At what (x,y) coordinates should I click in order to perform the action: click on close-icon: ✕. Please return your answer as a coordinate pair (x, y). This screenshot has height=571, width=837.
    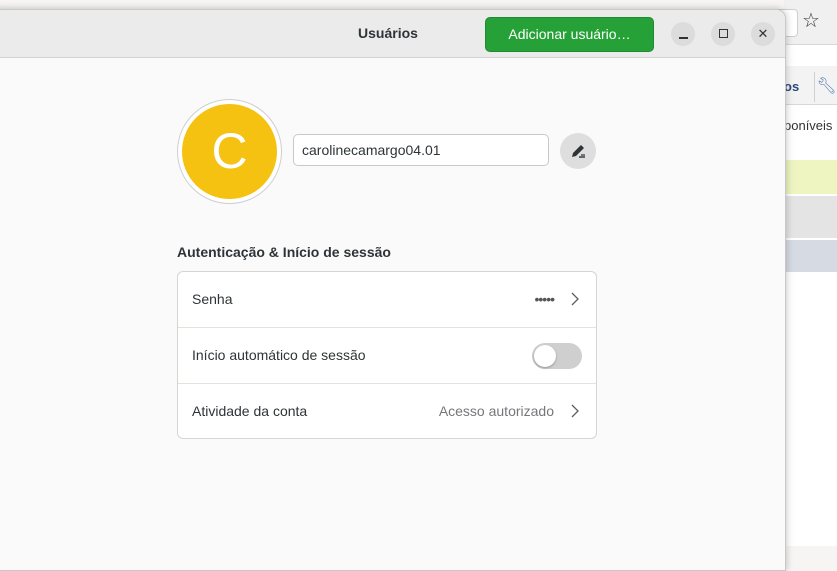
    Looking at the image, I should click on (763, 33).